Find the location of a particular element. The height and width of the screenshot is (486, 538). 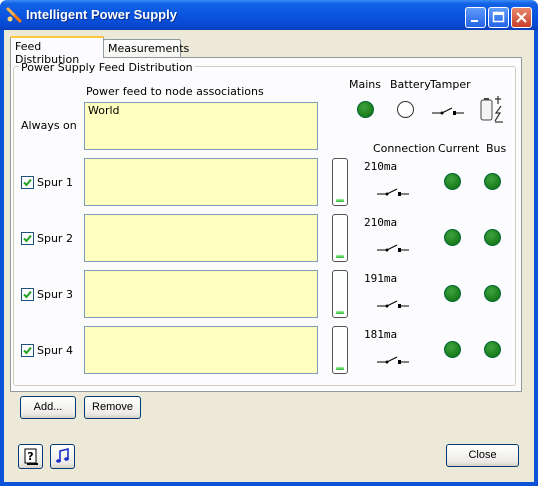

maximize-button is located at coordinates (498, 17).